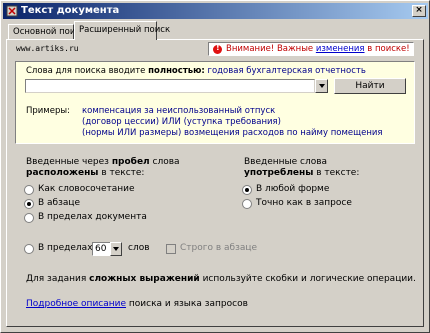 Image resolution: width=430 pixels, height=333 pixels. What do you see at coordinates (29, 249) in the screenshot?
I see `radio-within` at bounding box center [29, 249].